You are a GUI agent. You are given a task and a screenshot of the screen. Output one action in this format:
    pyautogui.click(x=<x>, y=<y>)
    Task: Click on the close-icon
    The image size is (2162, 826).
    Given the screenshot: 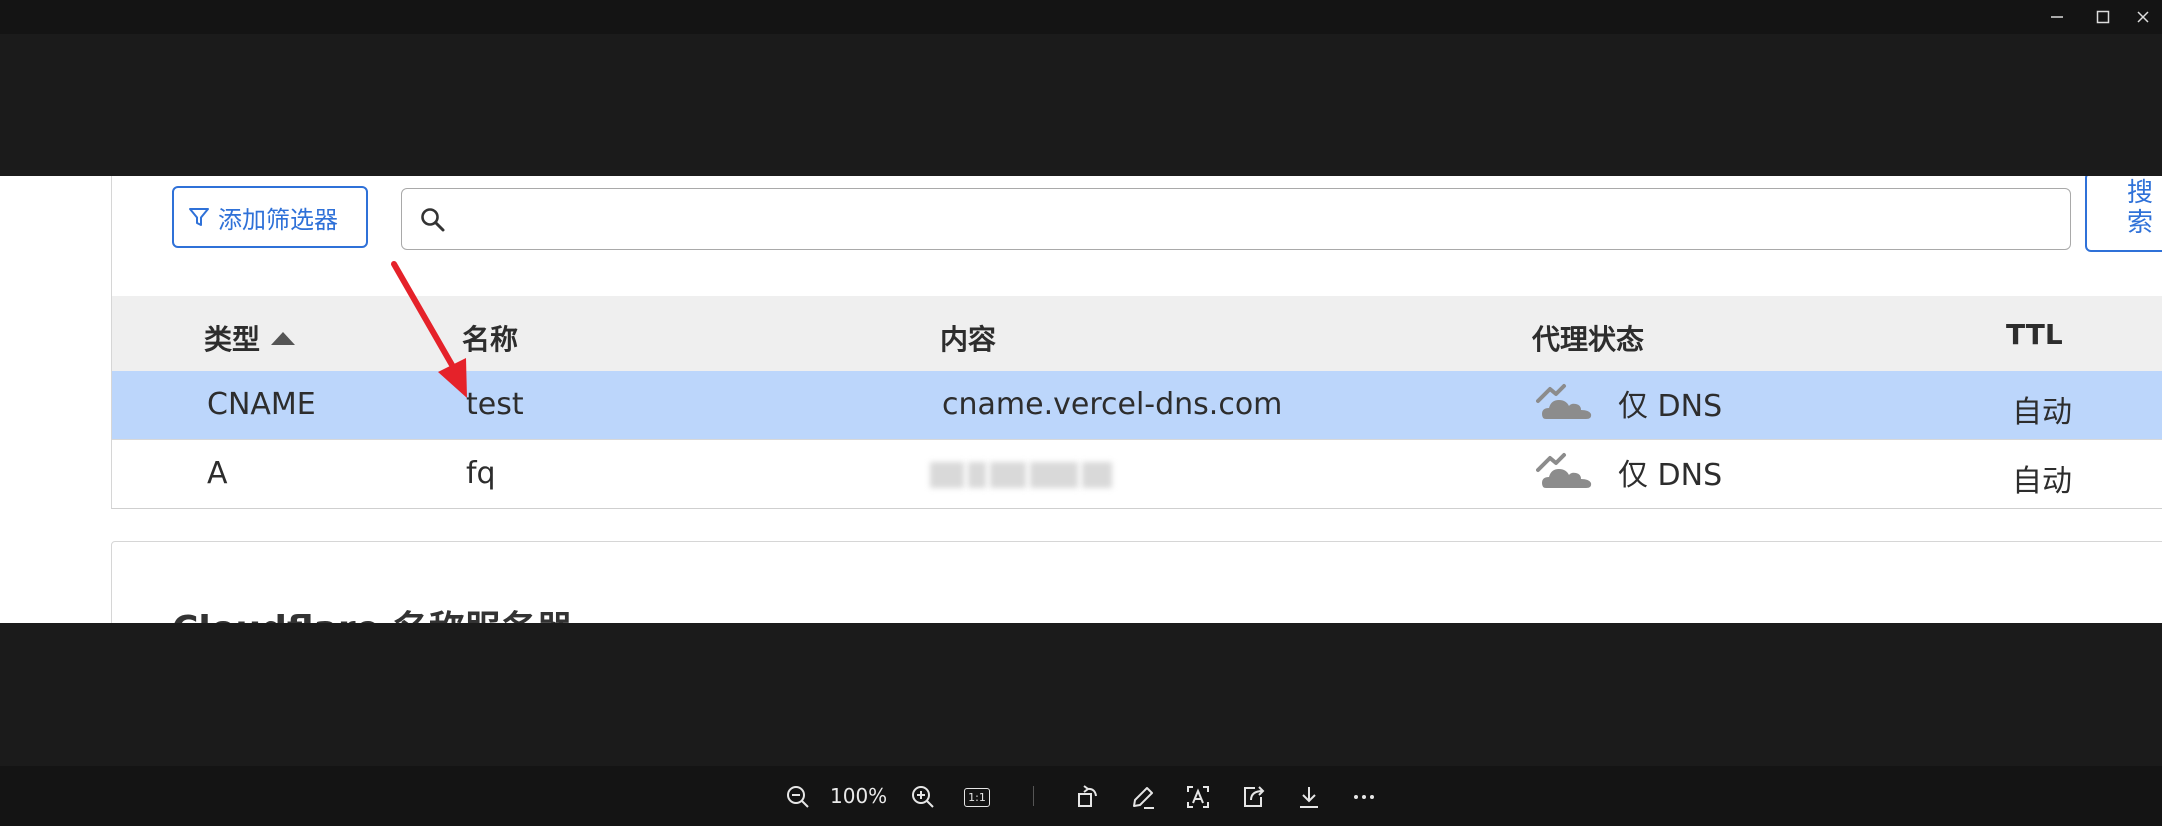 What is the action you would take?
    pyautogui.click(x=2143, y=17)
    